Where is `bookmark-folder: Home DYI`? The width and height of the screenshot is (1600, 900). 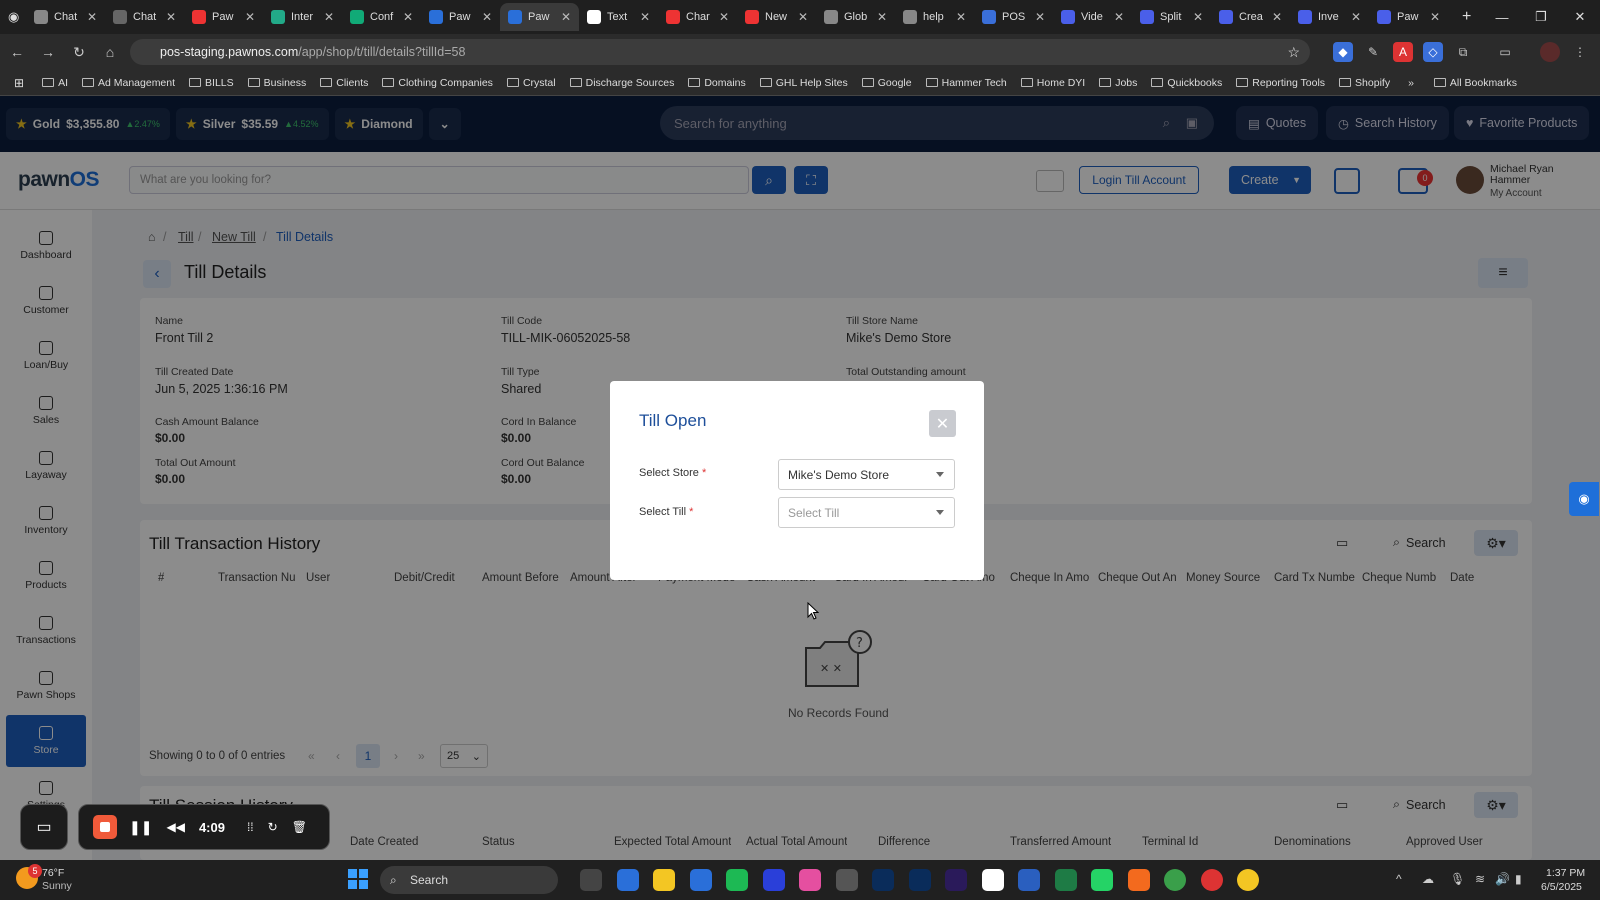
bookmark-folder: Home DYI is located at coordinates (1052, 83).